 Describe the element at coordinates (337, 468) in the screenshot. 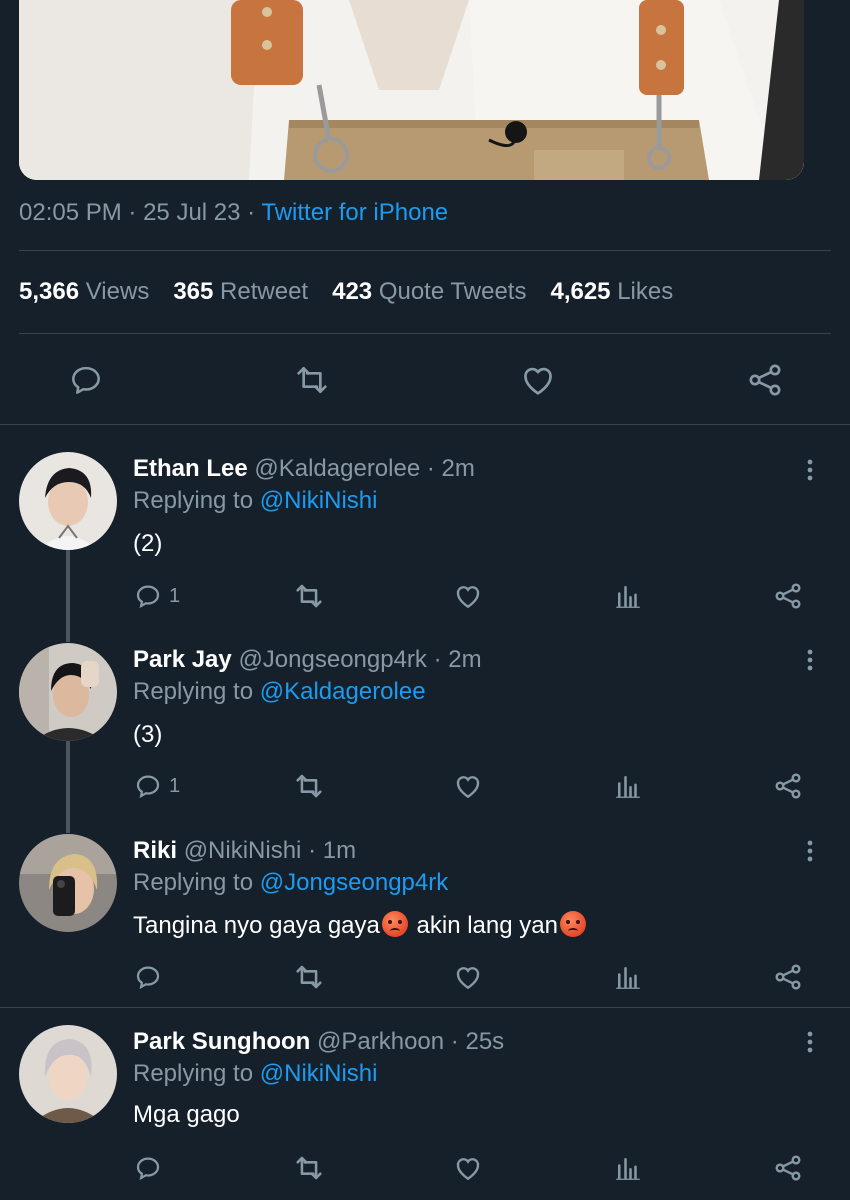

I see `user-handle: @Kaldagerolee` at that location.